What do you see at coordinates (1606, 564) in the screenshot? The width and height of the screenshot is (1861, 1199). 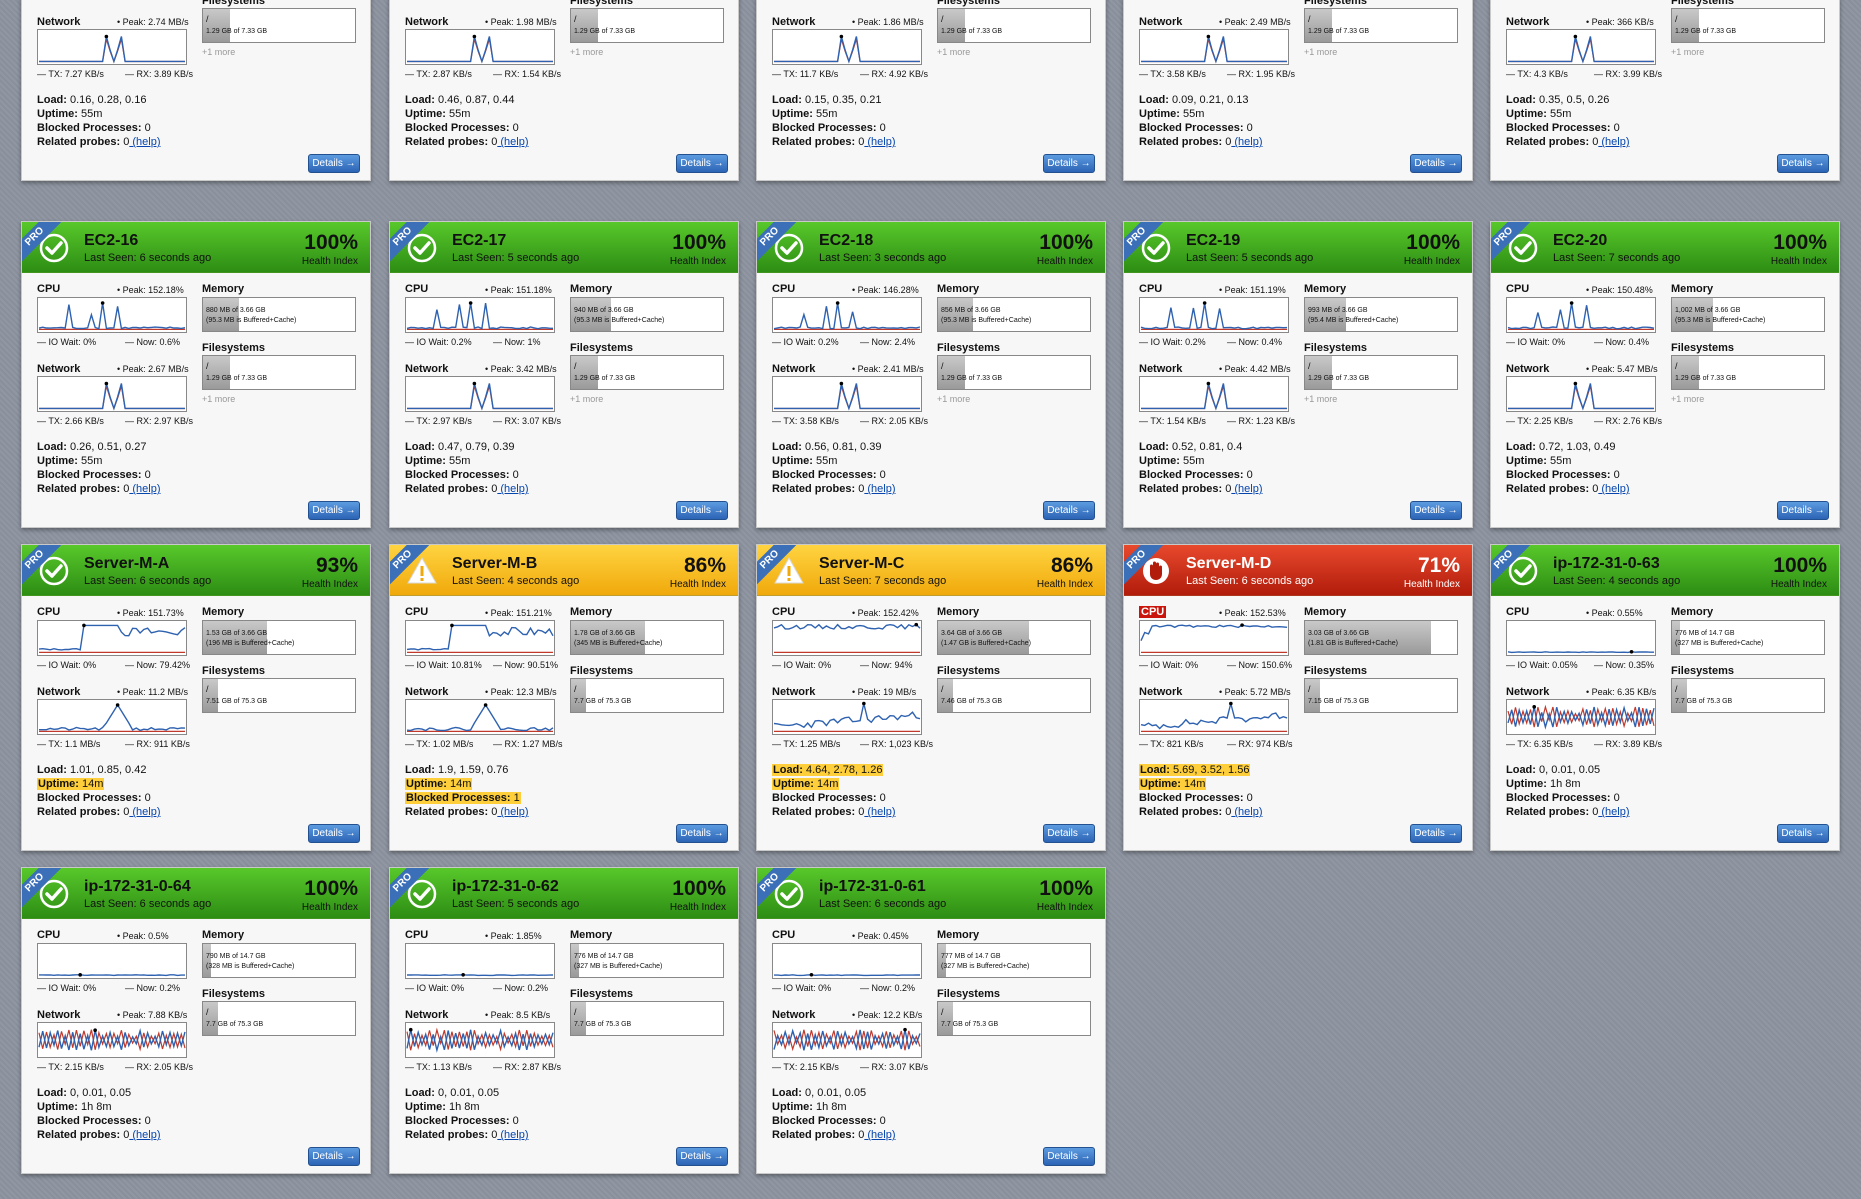 I see `server-name: ip-172-31-0-63` at bounding box center [1606, 564].